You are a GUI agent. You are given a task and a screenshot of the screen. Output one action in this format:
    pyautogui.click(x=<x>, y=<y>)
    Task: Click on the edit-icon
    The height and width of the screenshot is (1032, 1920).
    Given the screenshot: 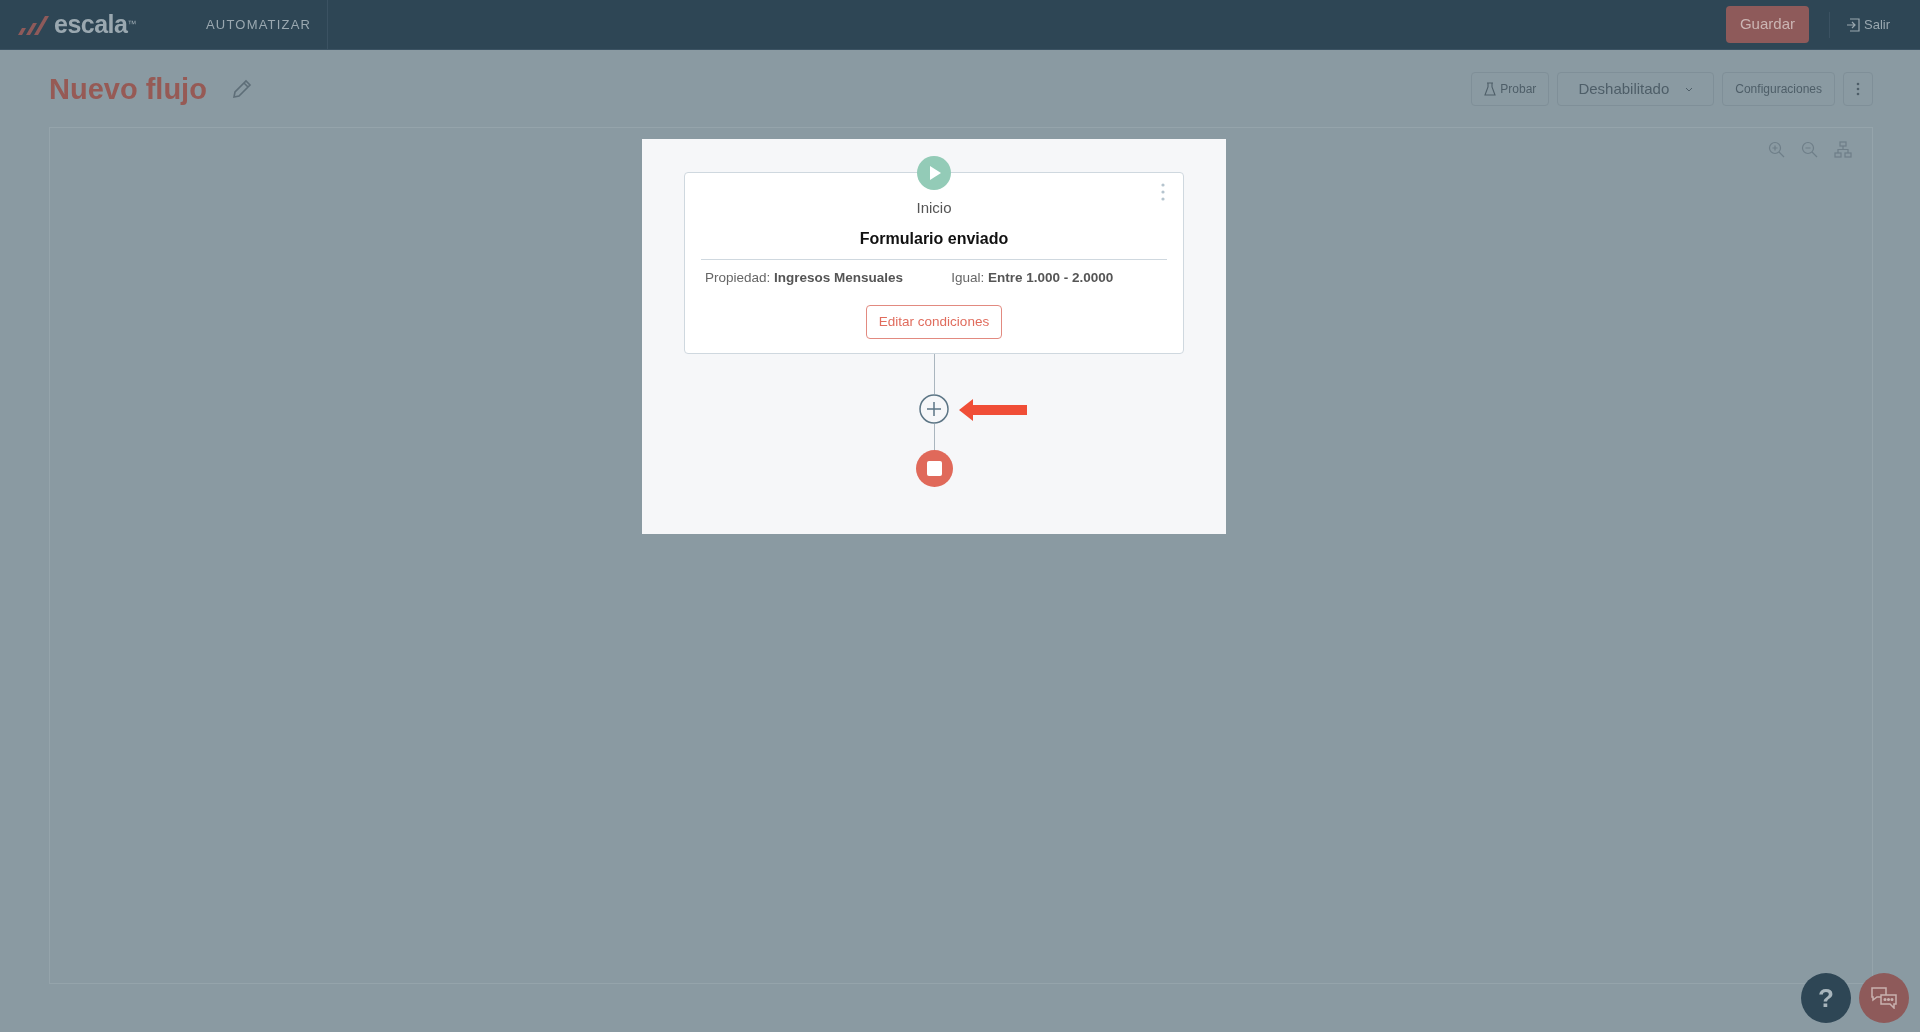 What is the action you would take?
    pyautogui.click(x=241, y=89)
    